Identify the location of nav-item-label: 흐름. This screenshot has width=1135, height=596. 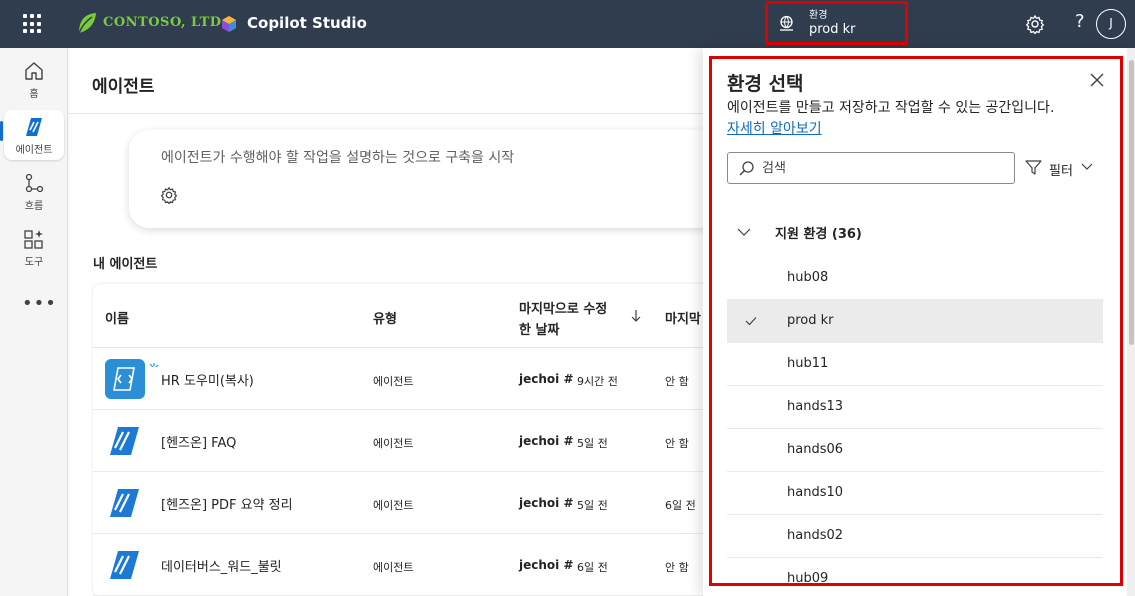
(34, 206).